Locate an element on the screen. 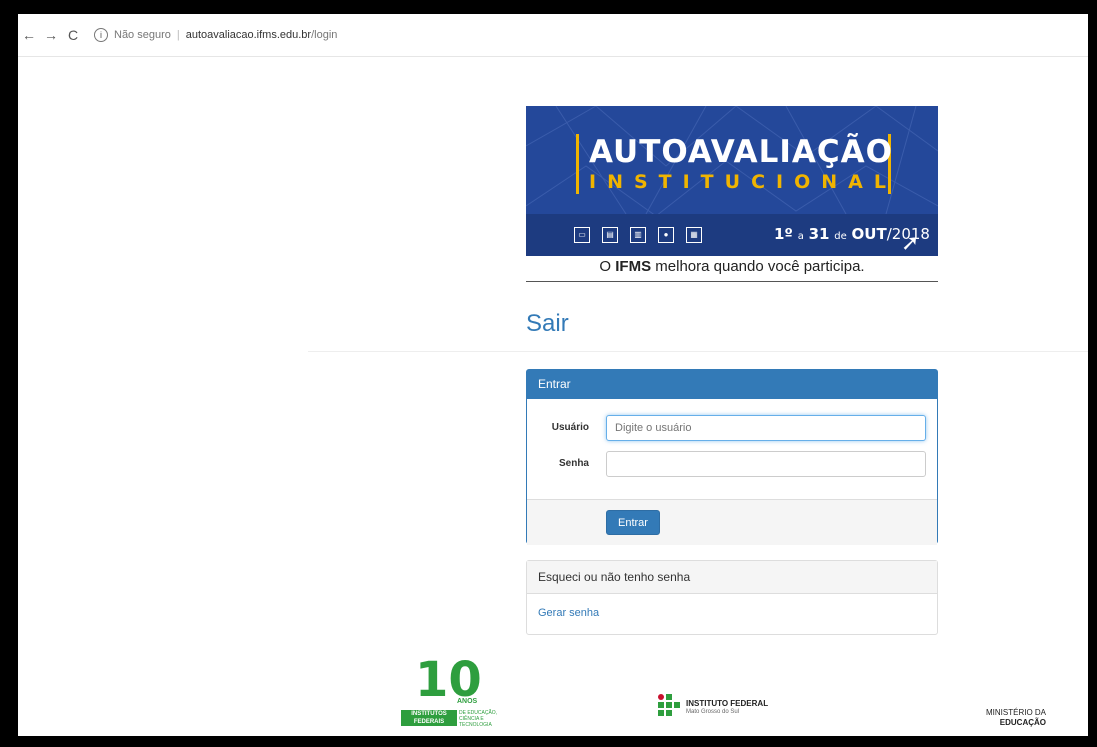 This screenshot has width=1097, height=747. banner-strip: ▭ ▤ ▥ ● ▦ 1º a 31 de OUT/2018 ➚ is located at coordinates (732, 235).